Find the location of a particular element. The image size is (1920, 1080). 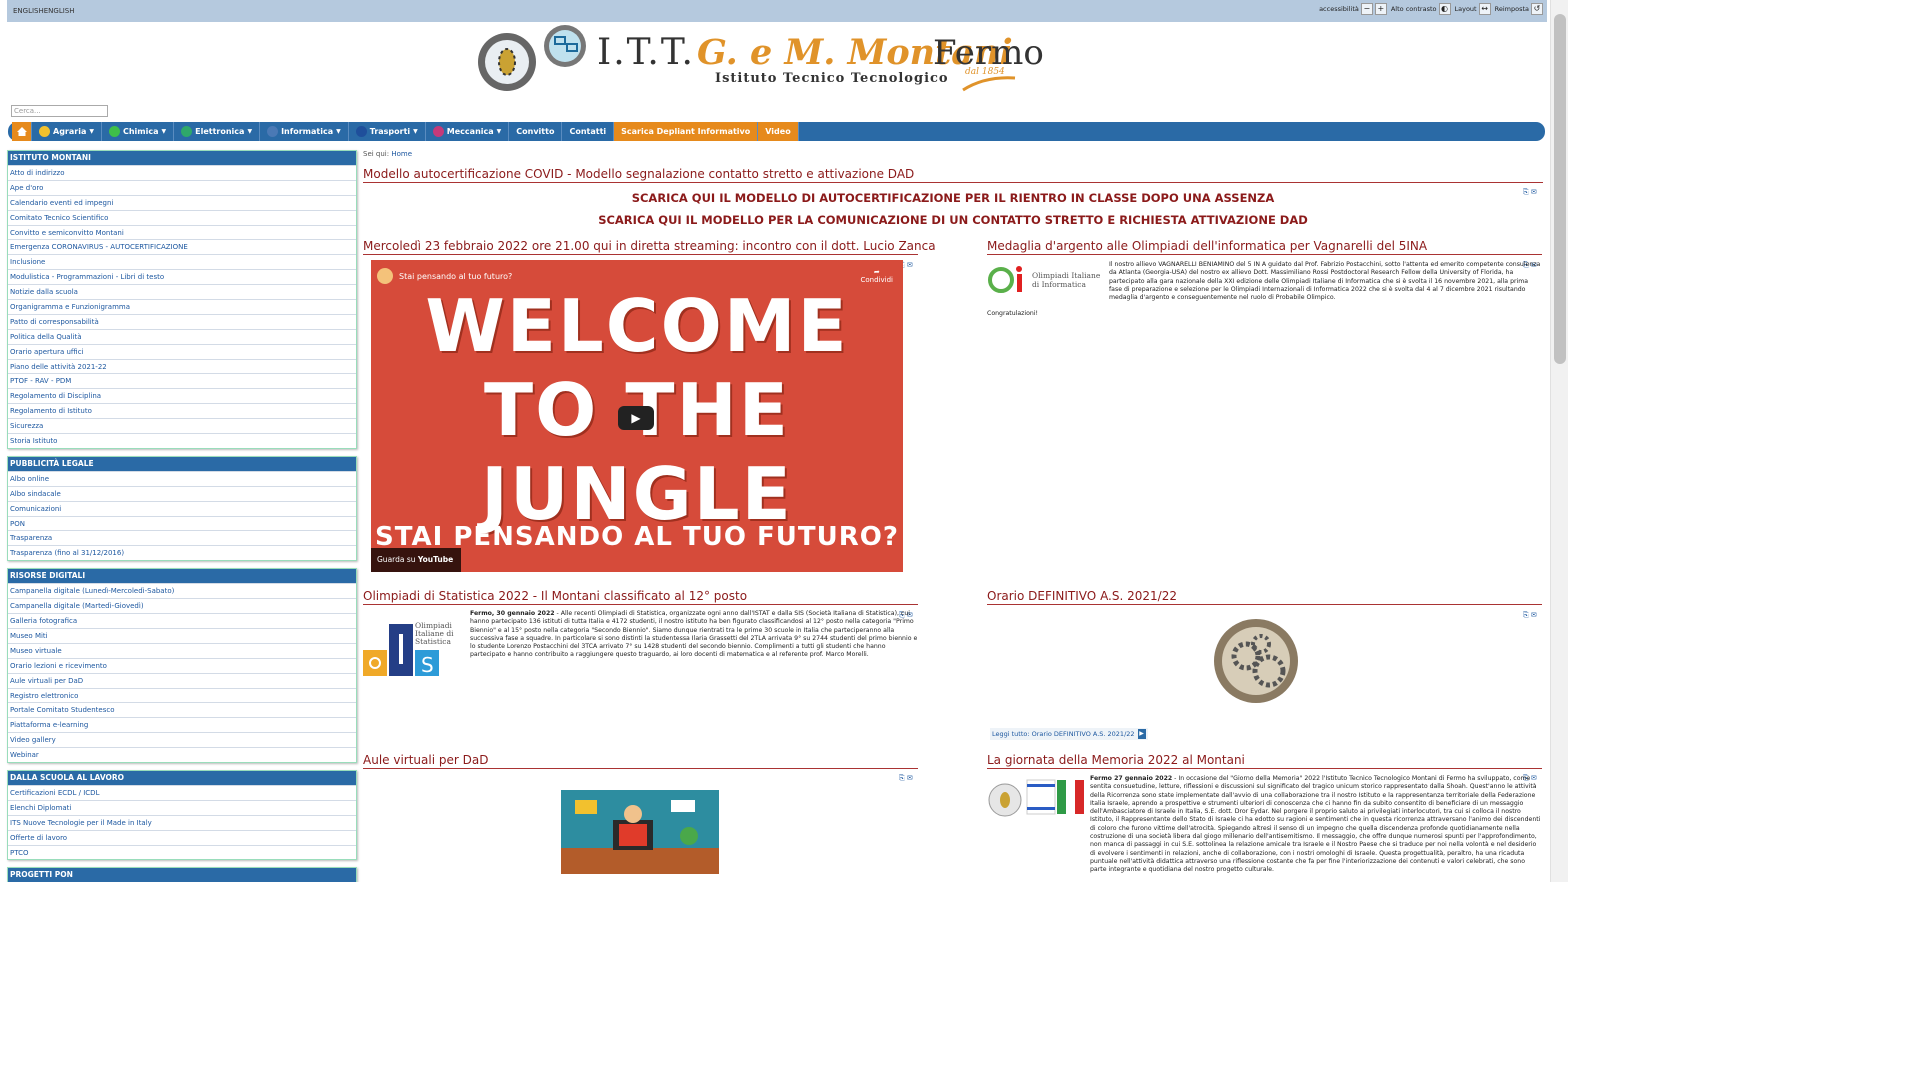

zoom-in-icon: + is located at coordinates (1380, 9).